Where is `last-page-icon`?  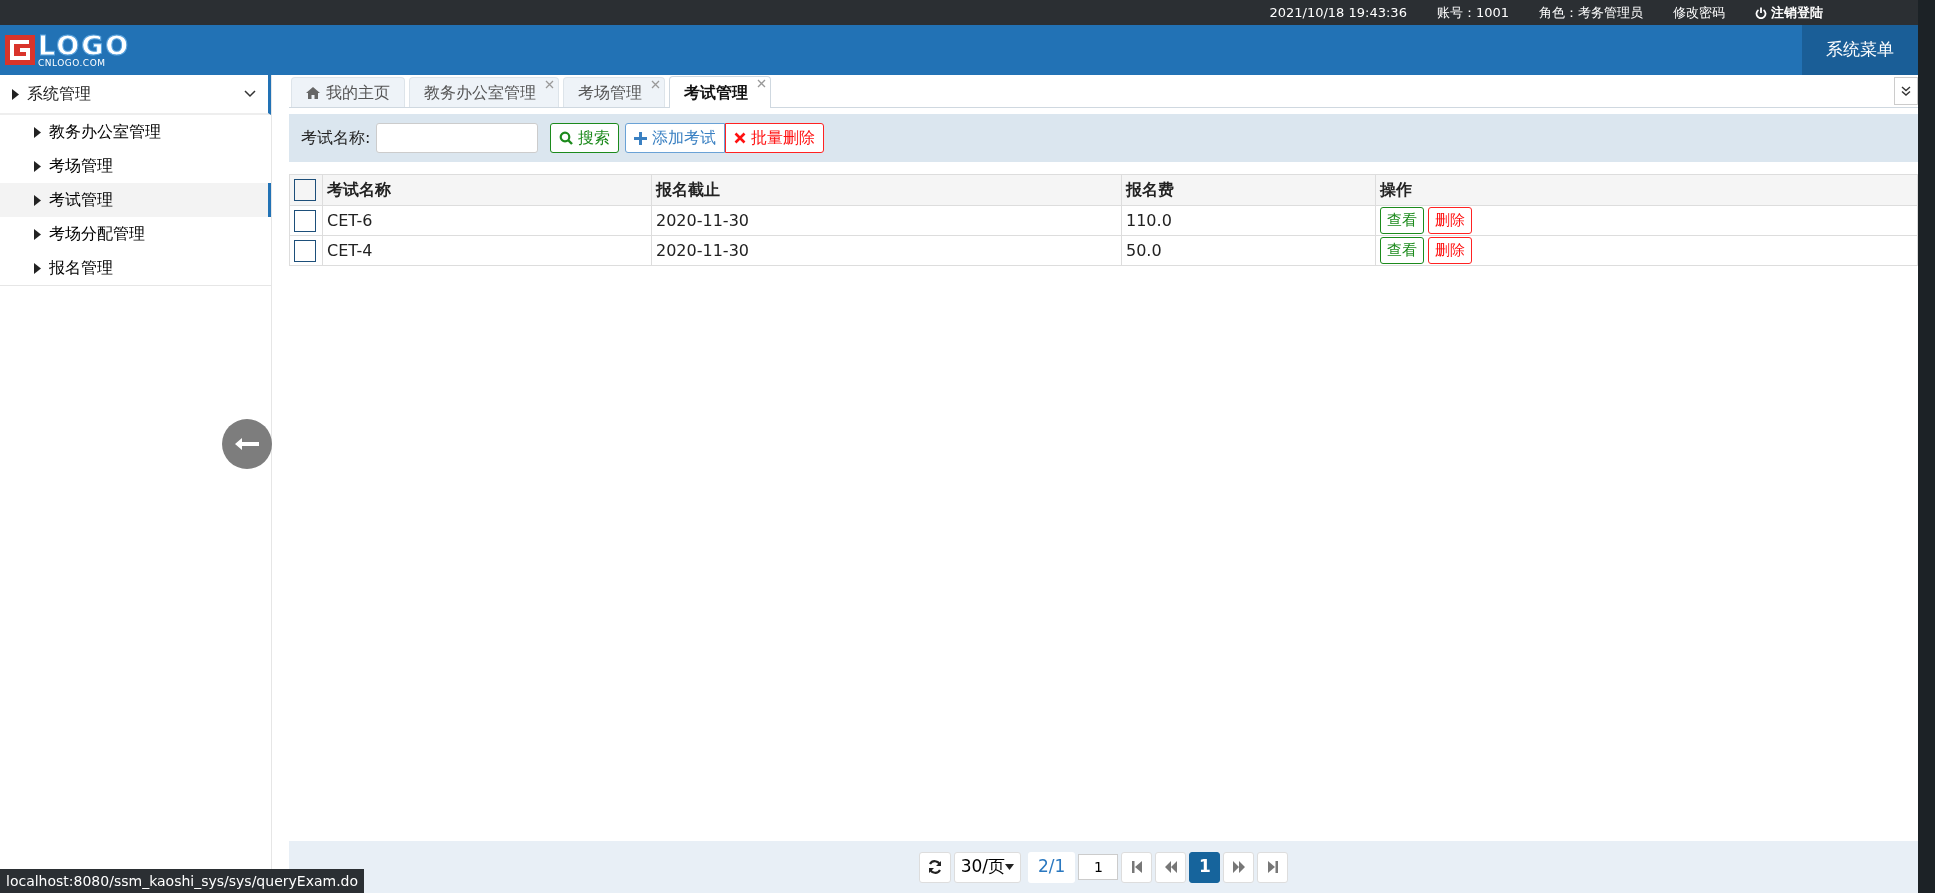
last-page-icon is located at coordinates (1272, 867).